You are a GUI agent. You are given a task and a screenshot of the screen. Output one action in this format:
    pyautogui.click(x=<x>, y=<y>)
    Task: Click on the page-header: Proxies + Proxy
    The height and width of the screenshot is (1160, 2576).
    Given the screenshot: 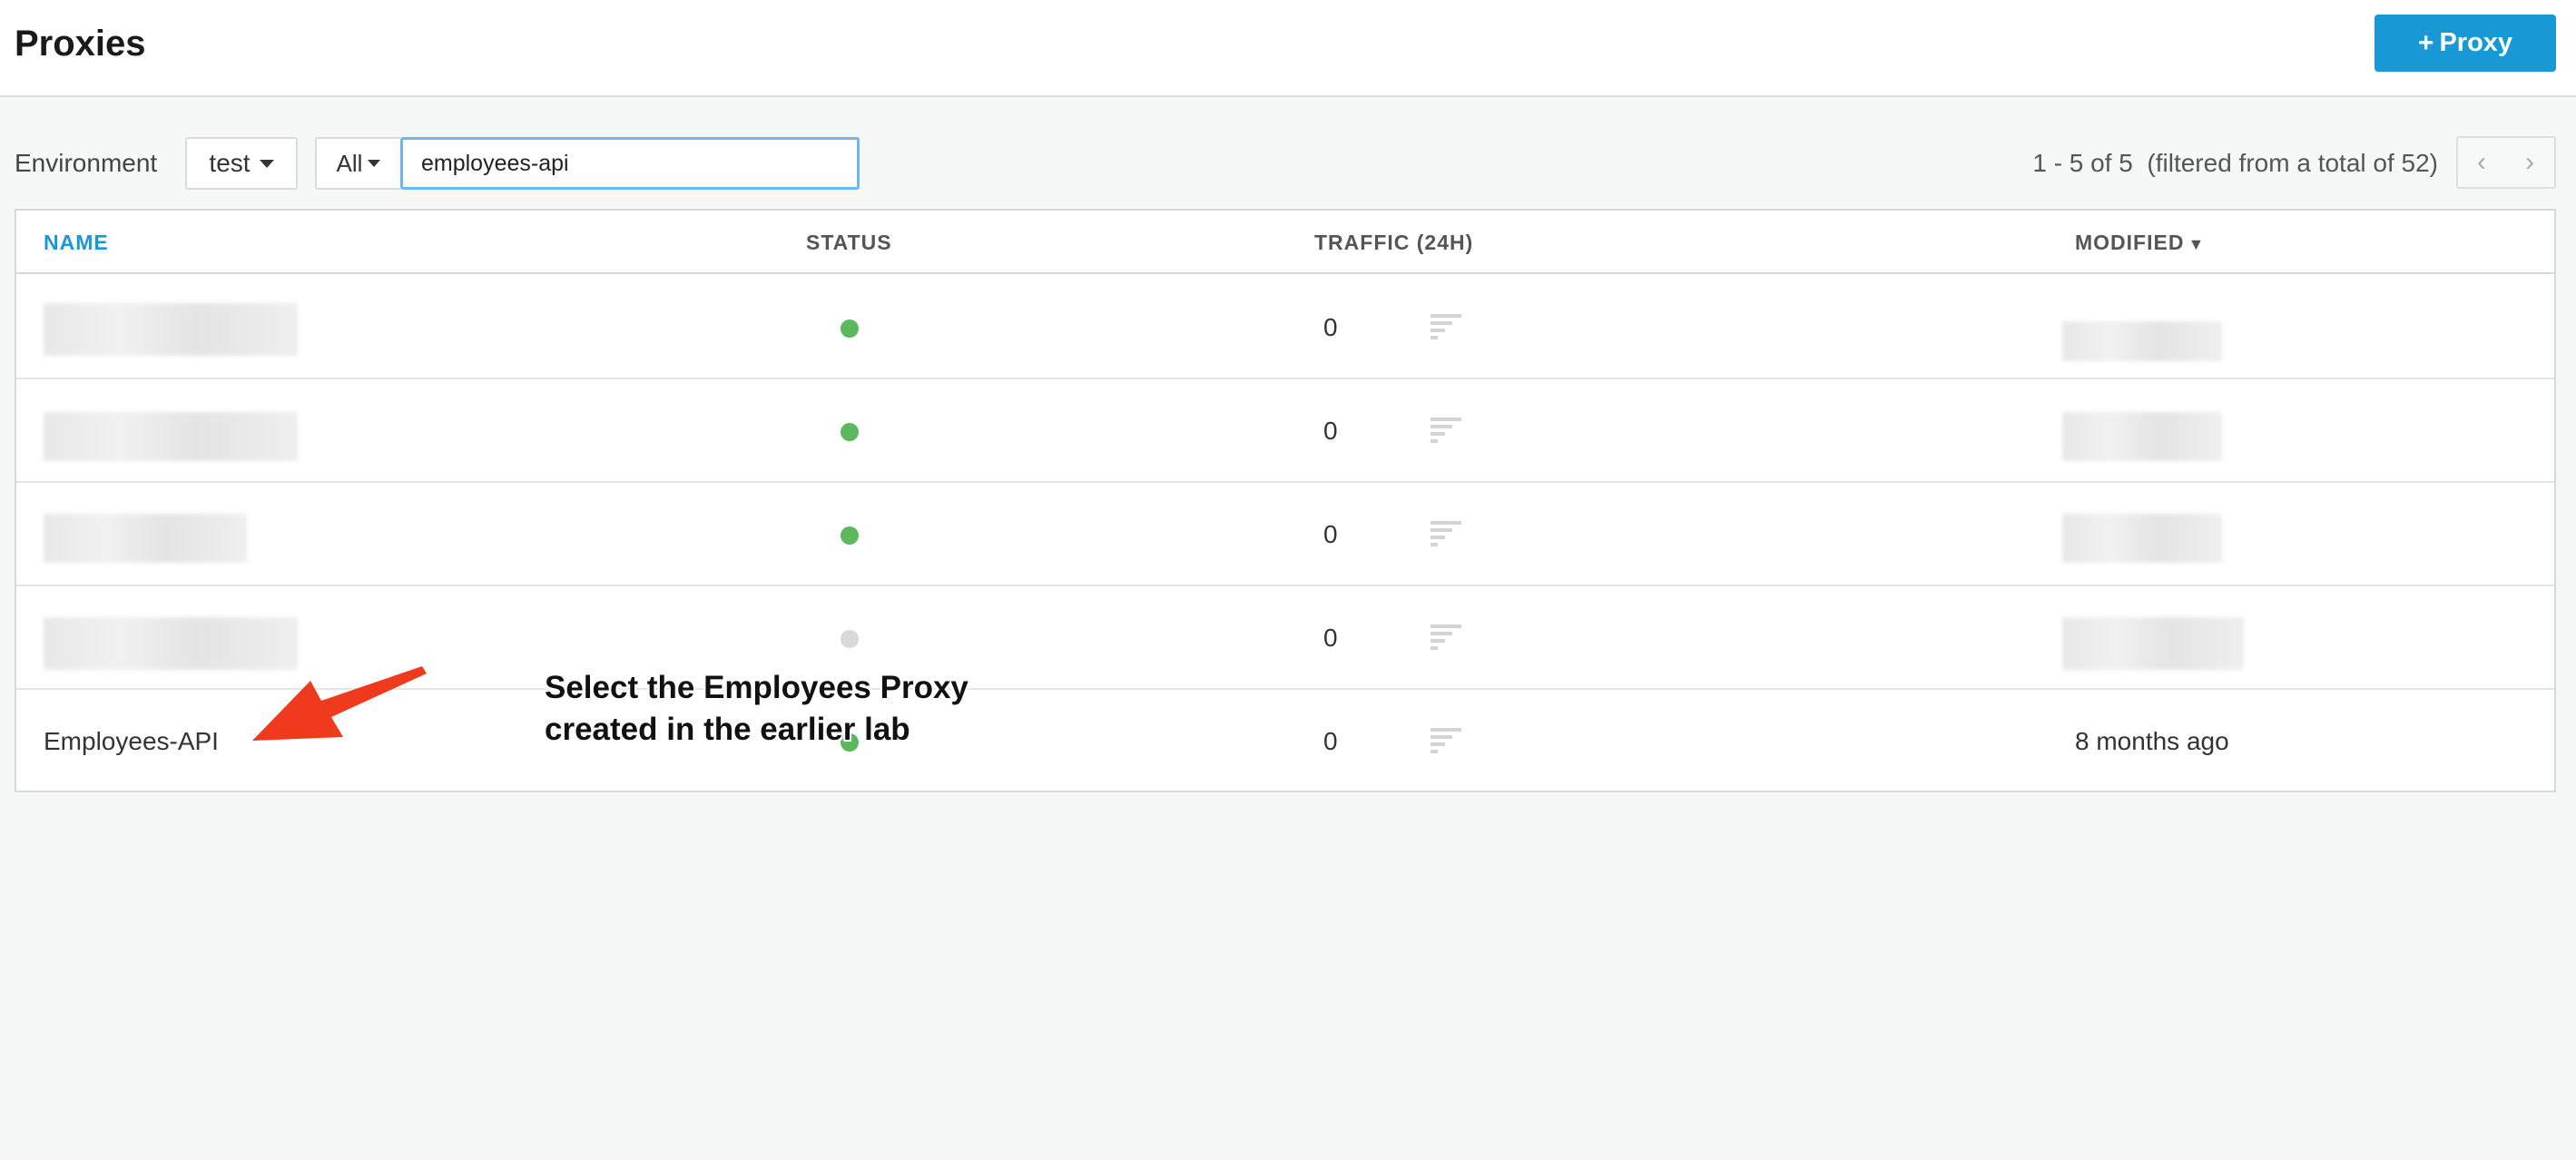 What is the action you would take?
    pyautogui.click(x=1288, y=48)
    